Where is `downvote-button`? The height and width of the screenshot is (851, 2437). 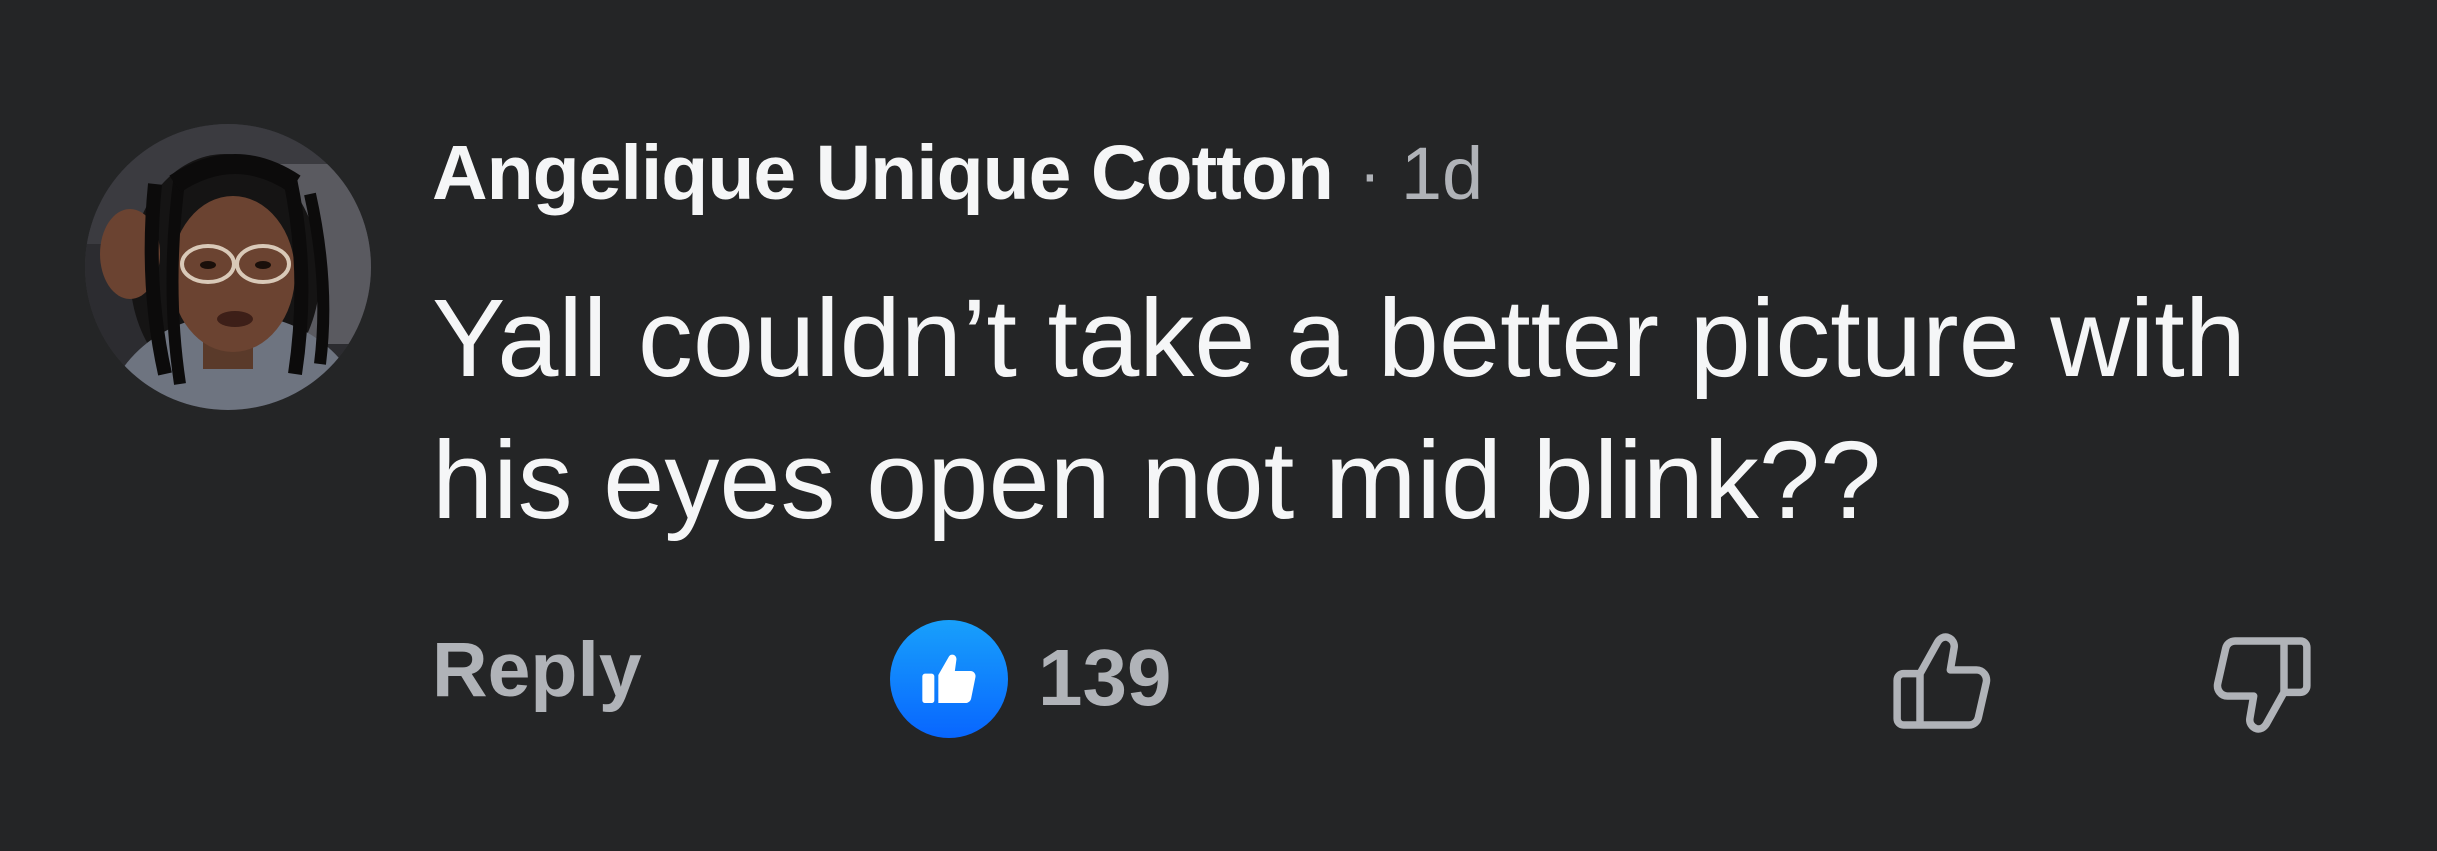
downvote-button is located at coordinates (2263, 683).